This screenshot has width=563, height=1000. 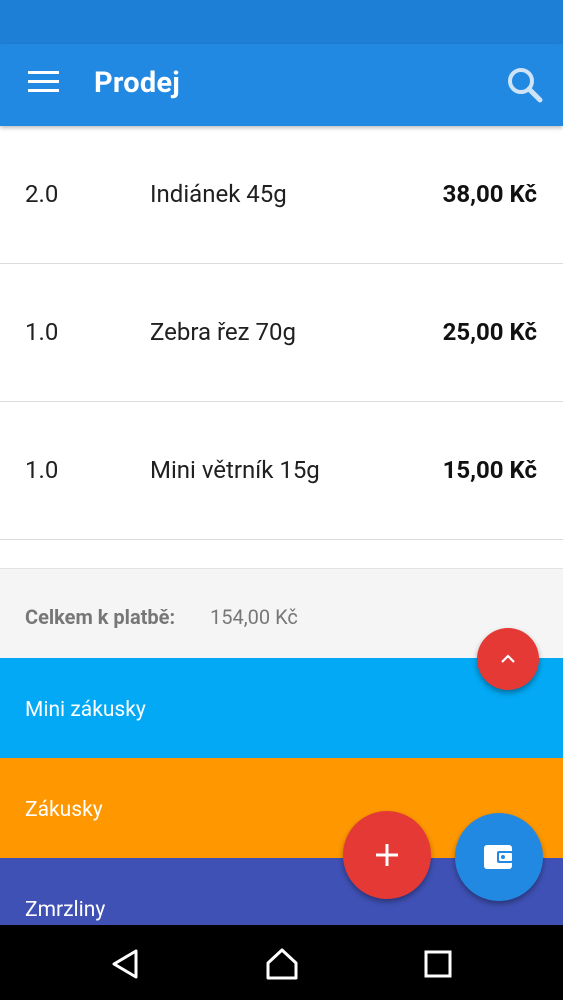 What do you see at coordinates (525, 85) in the screenshot?
I see `search-icon` at bounding box center [525, 85].